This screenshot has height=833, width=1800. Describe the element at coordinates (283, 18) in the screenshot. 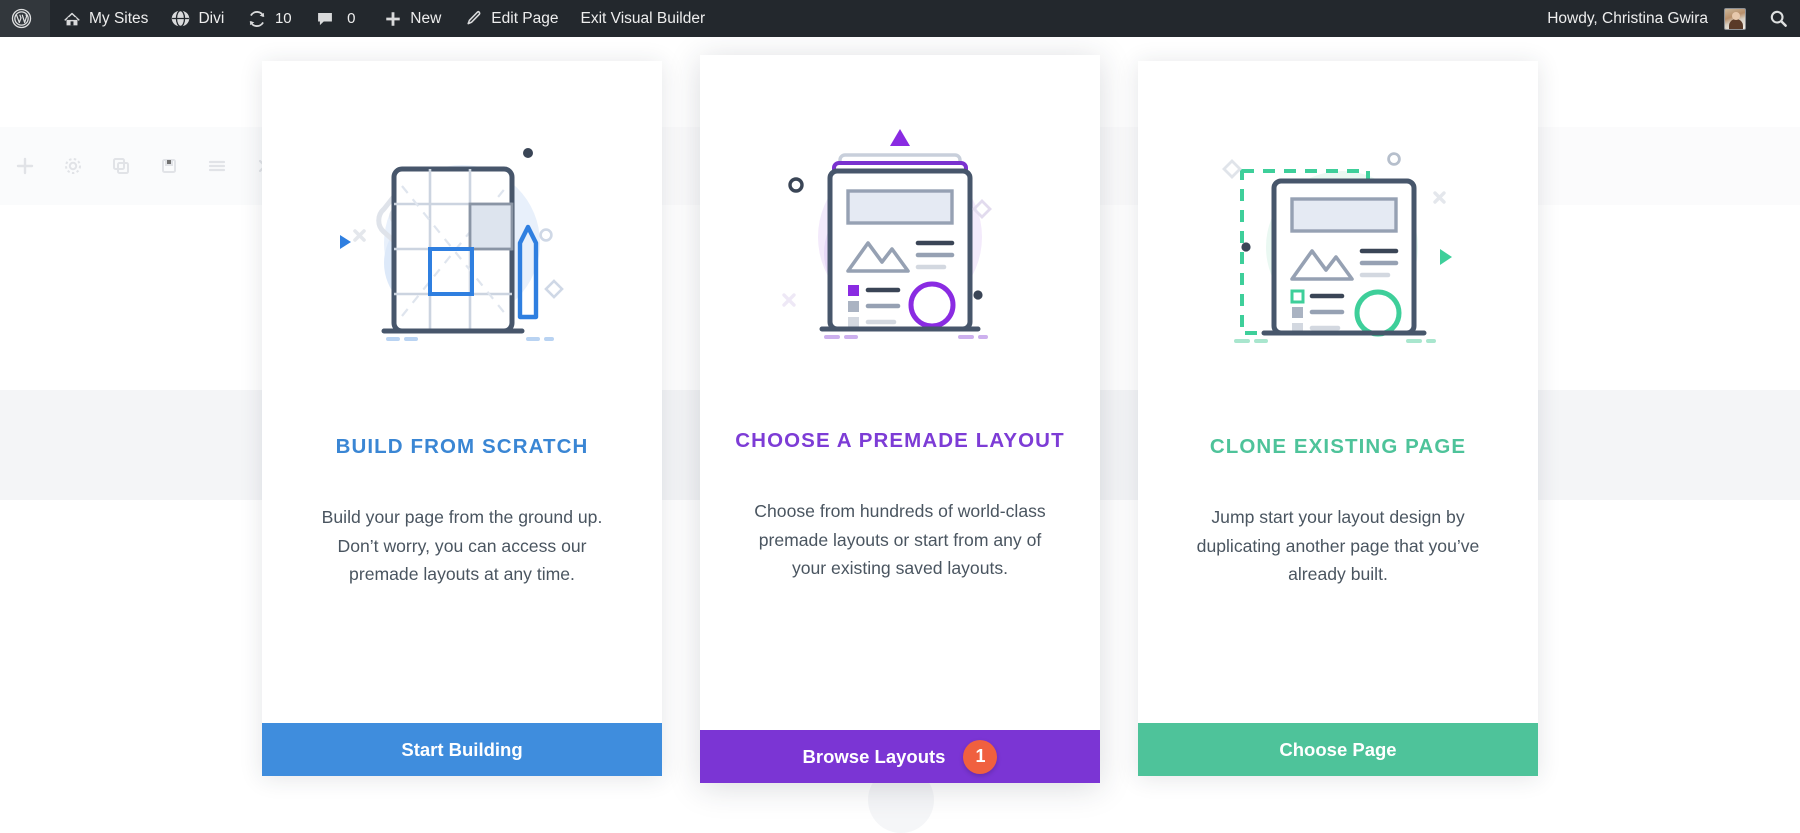

I see `updates-count: 10` at that location.